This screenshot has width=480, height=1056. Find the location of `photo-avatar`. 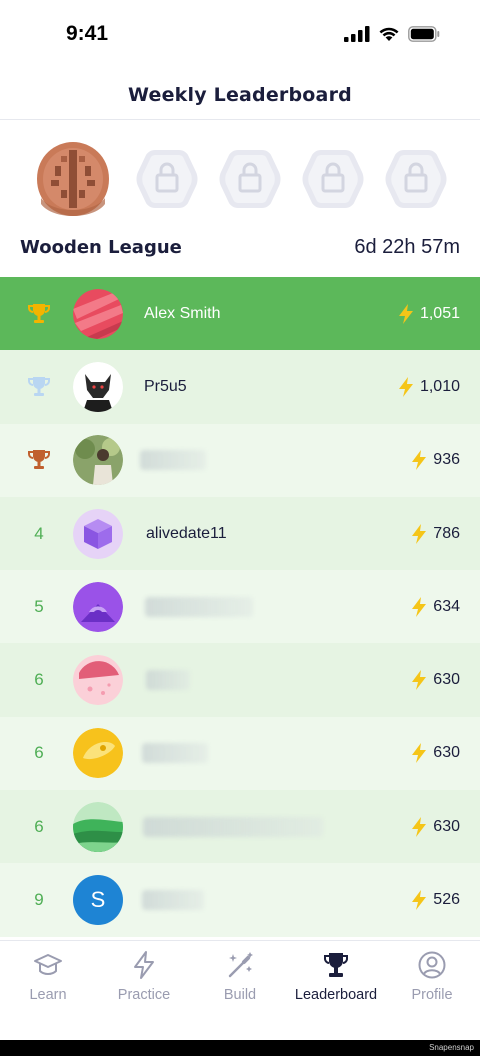

photo-avatar is located at coordinates (98, 460).